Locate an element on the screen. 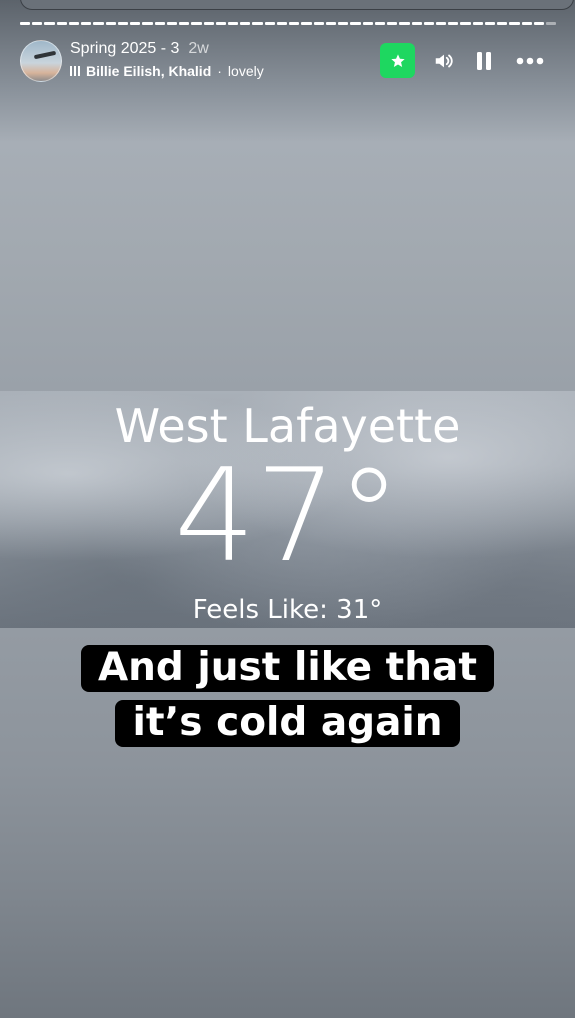 This screenshot has width=575, height=1018. volume-button is located at coordinates (444, 61).